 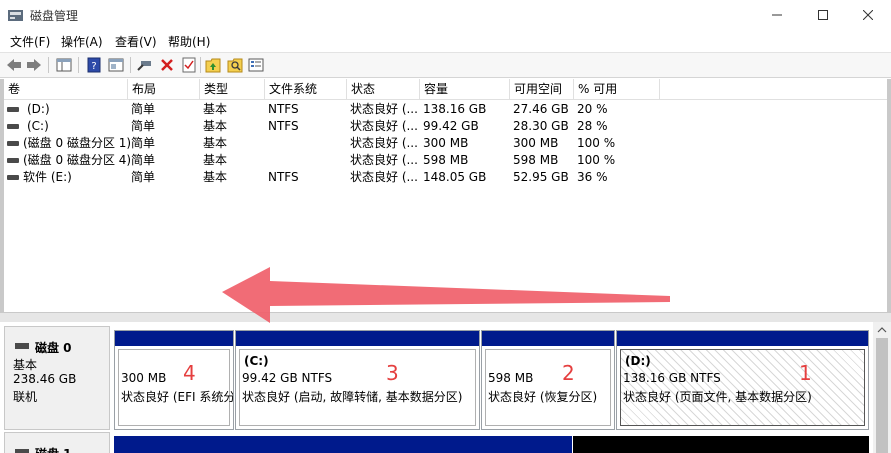 What do you see at coordinates (451, 126) in the screenshot?
I see `cell-capacity: 99.42 GB` at bounding box center [451, 126].